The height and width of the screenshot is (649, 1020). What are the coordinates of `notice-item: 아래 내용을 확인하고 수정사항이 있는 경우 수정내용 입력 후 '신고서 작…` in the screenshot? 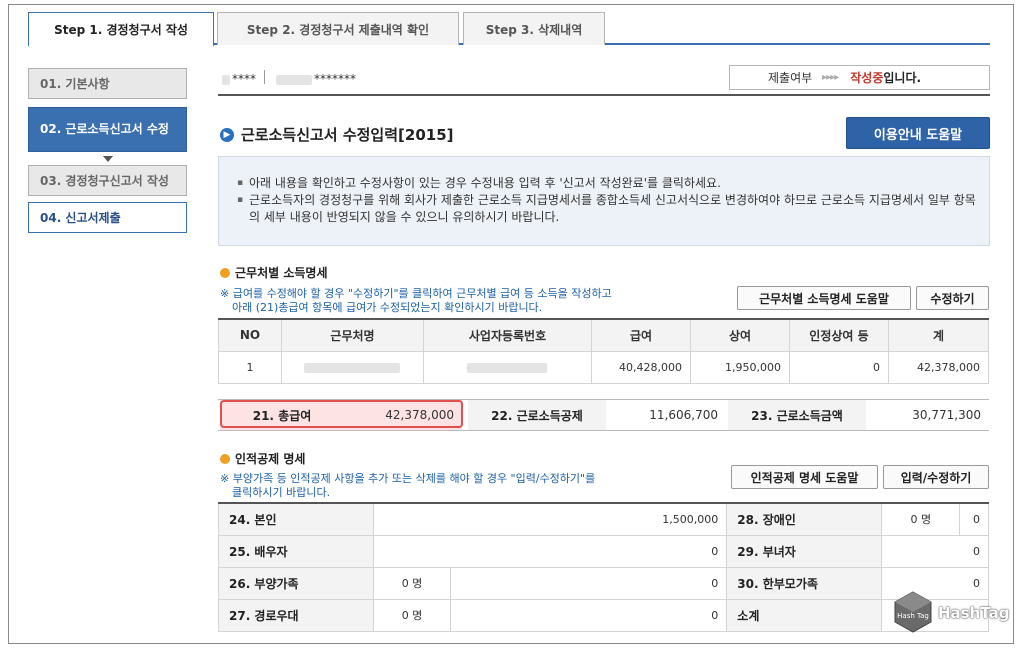 It's located at (607, 183).